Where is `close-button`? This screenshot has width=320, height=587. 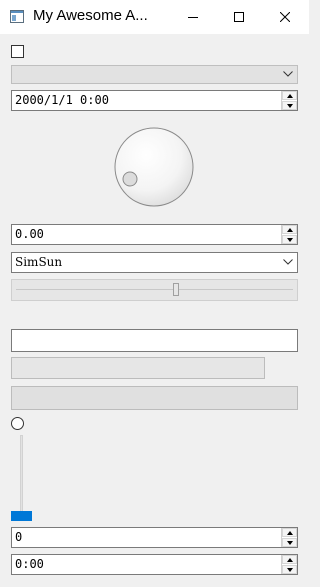
close-button is located at coordinates (285, 16).